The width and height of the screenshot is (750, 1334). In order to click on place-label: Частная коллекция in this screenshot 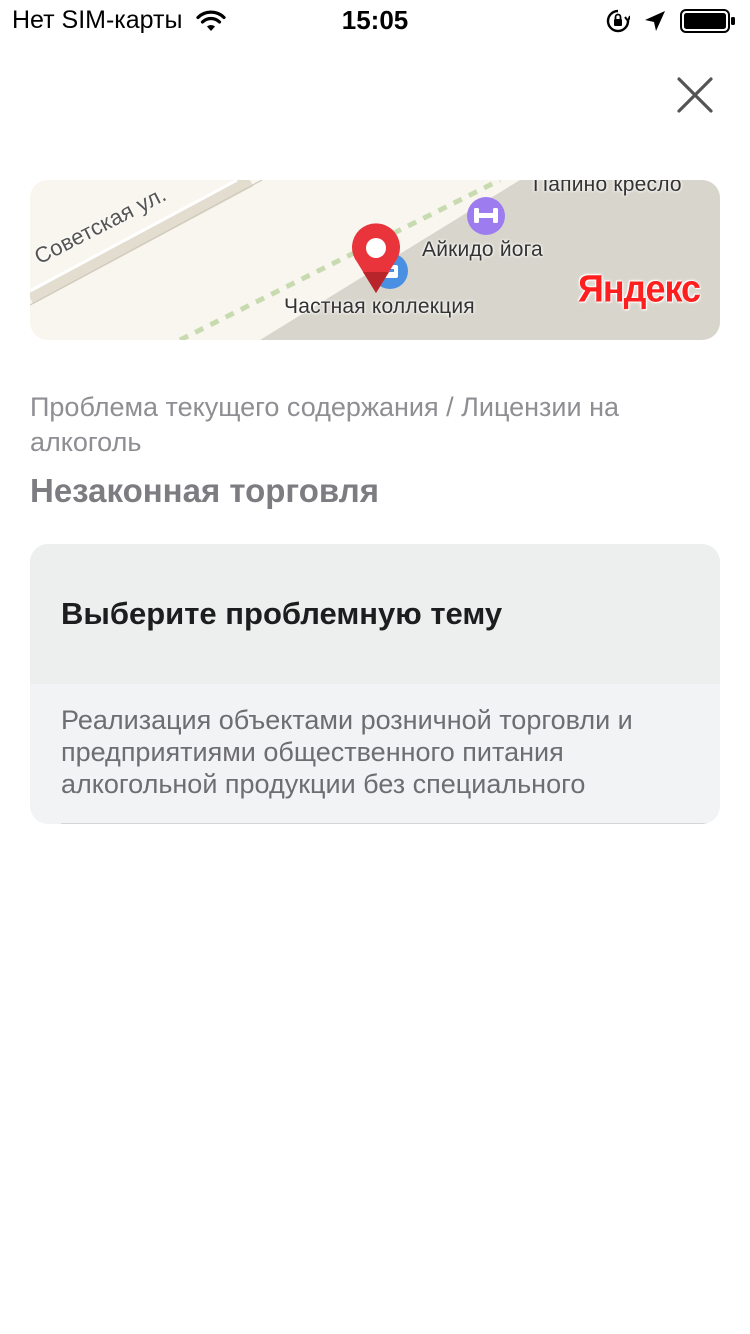, I will do `click(379, 306)`.